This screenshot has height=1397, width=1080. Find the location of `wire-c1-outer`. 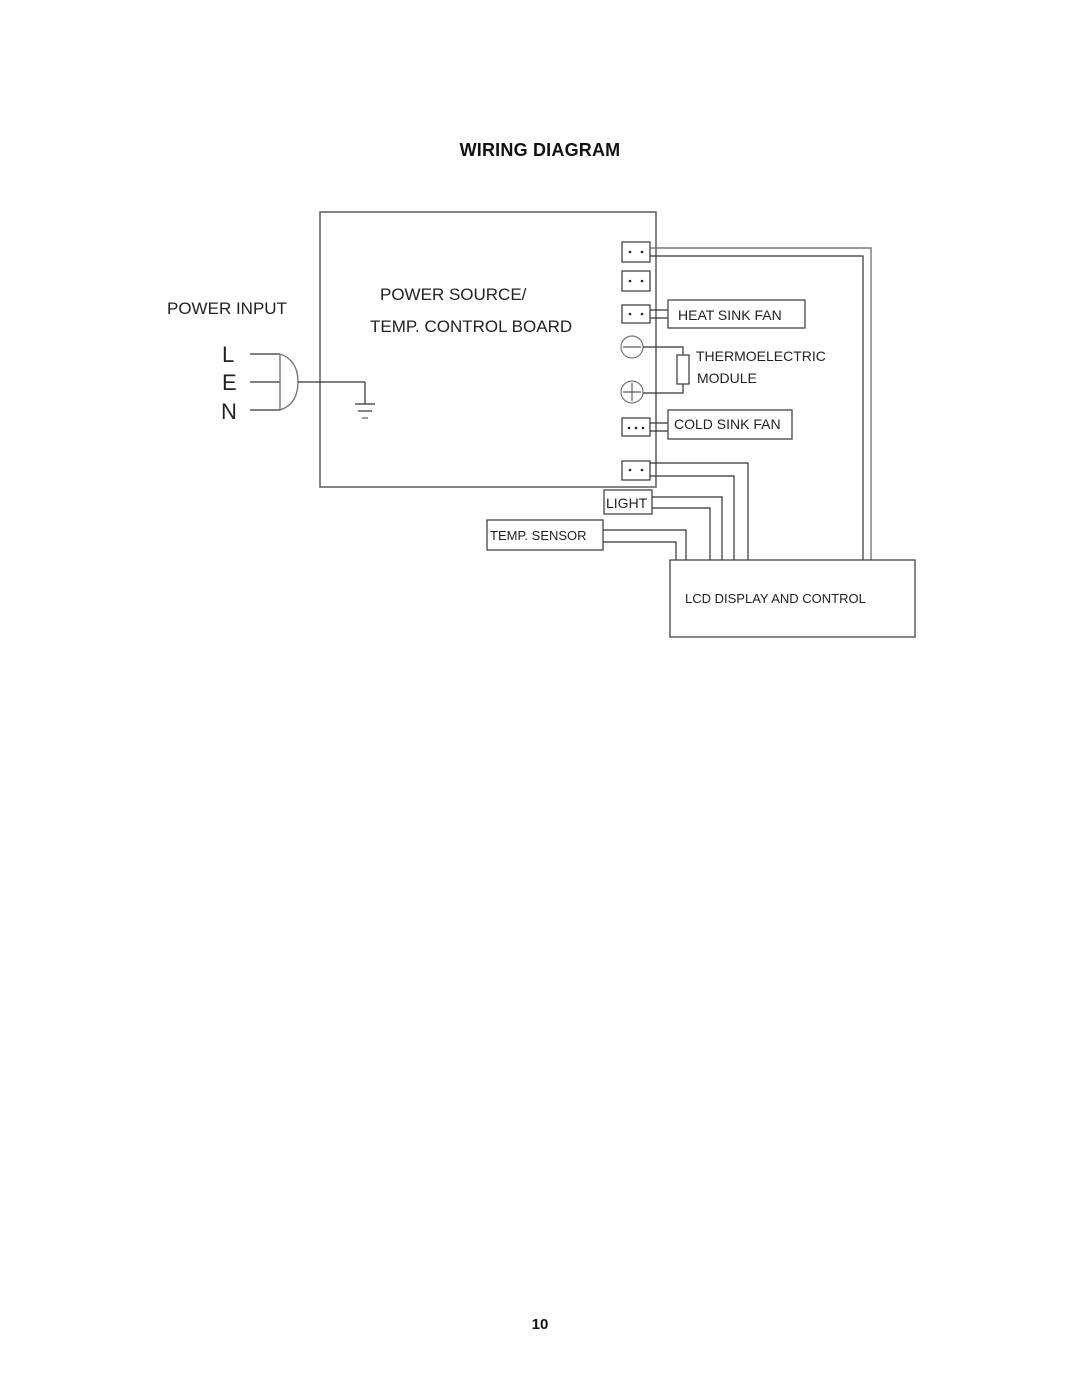

wire-c1-outer is located at coordinates (761, 403).